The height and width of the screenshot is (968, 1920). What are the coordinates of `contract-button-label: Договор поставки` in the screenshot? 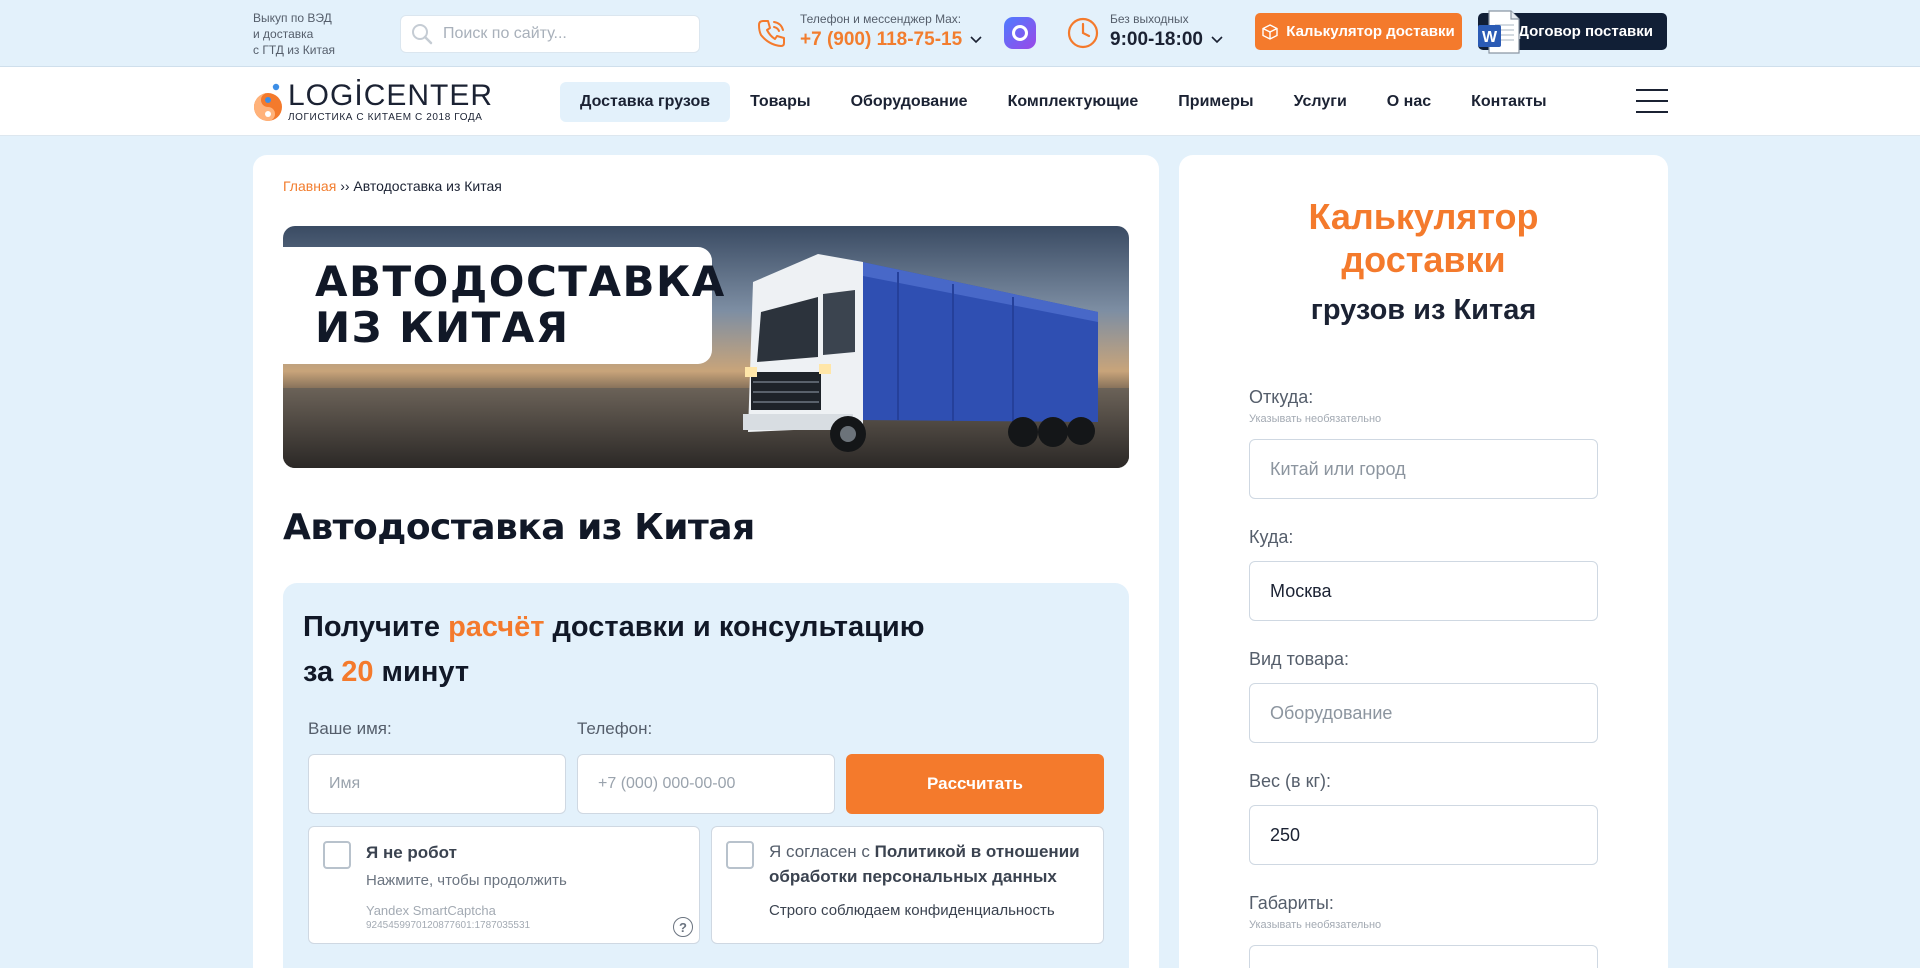 It's located at (1585, 31).